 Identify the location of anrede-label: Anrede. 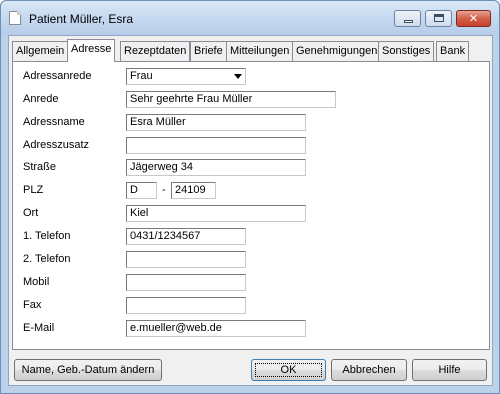
(41, 99).